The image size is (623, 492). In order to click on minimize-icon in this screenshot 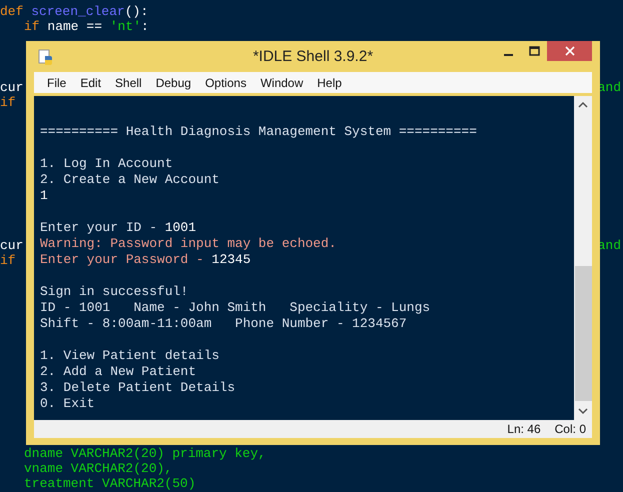, I will do `click(508, 55)`.